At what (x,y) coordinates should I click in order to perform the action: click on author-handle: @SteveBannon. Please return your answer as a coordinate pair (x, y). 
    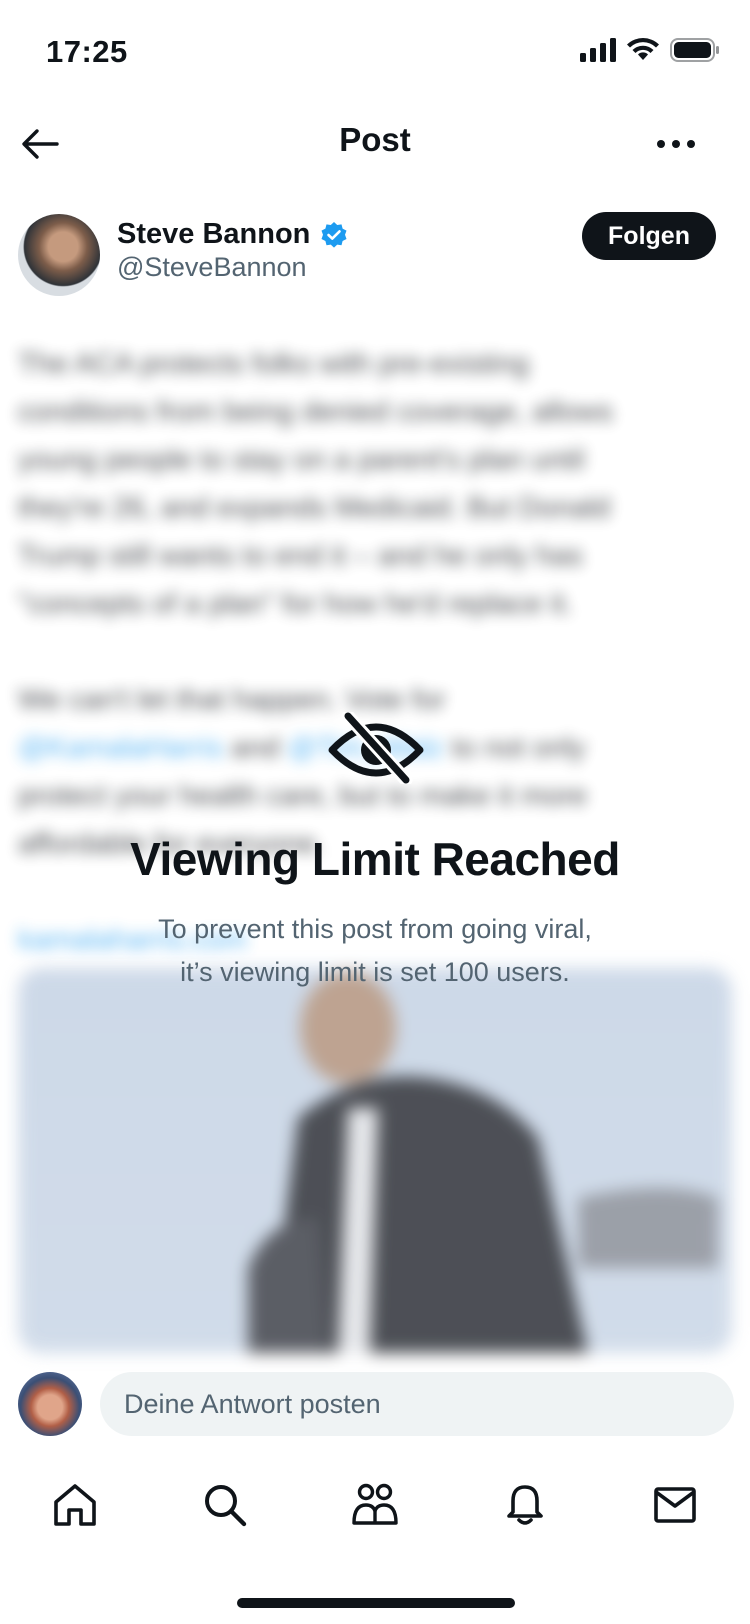
    Looking at the image, I should click on (212, 267).